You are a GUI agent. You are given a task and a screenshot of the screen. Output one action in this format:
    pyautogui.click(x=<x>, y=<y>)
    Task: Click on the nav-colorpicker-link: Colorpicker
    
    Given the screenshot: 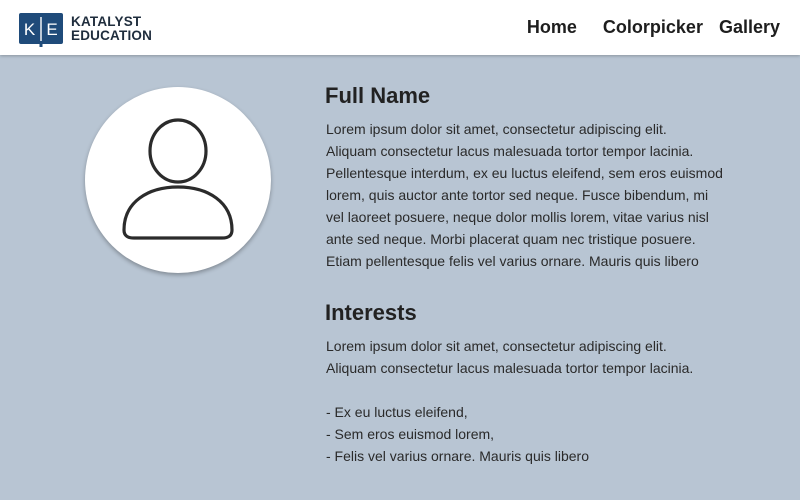 What is the action you would take?
    pyautogui.click(x=653, y=27)
    